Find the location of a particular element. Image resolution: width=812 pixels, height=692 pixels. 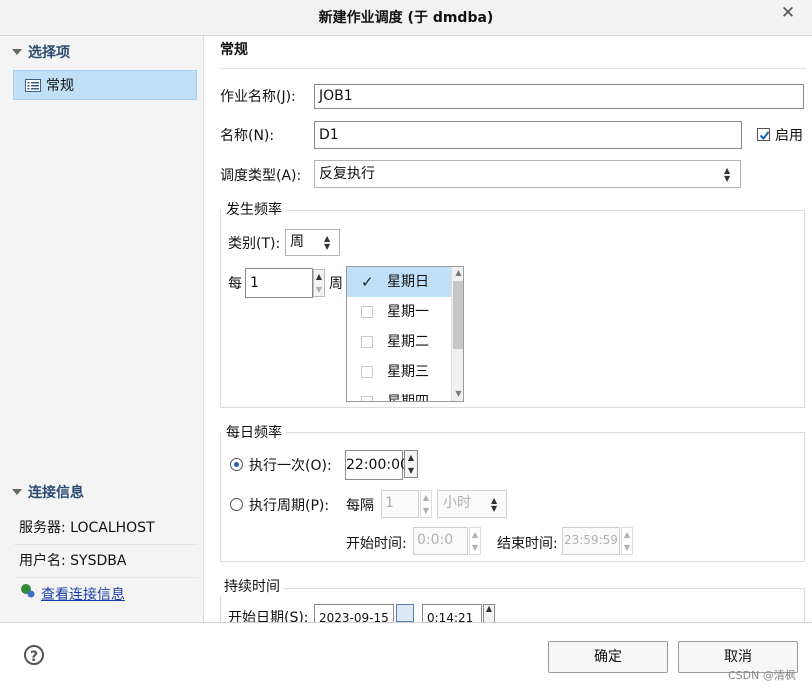

connection-icon is located at coordinates (28, 591).